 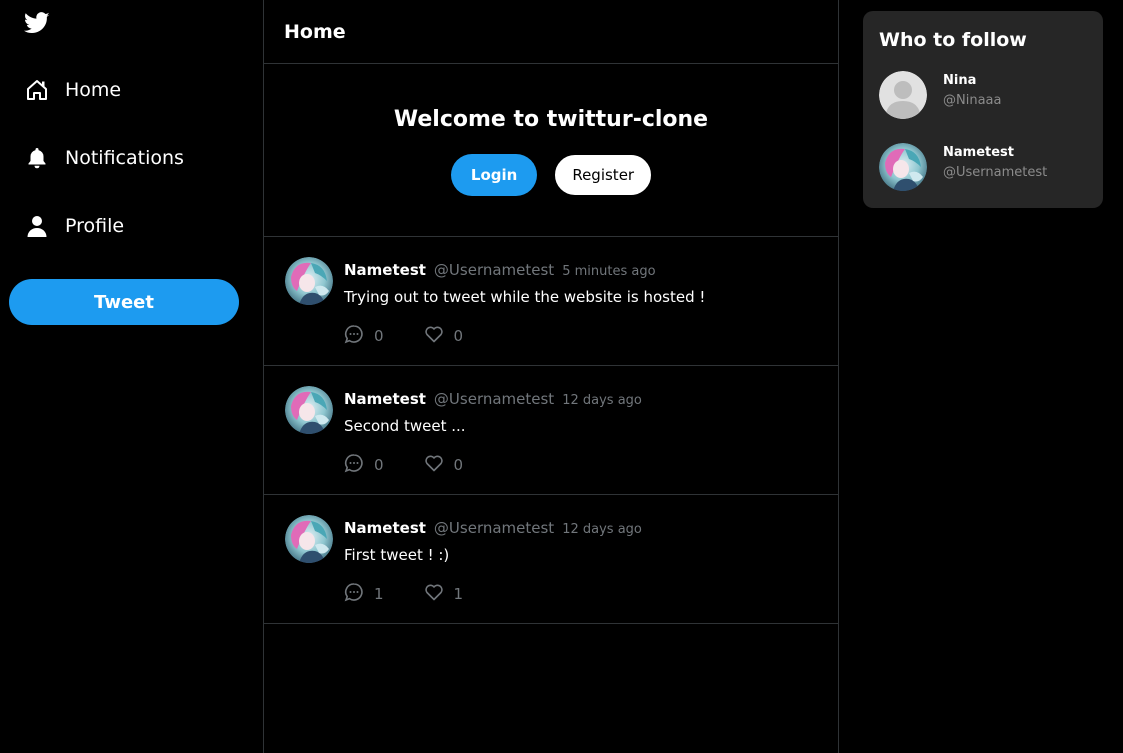 What do you see at coordinates (603, 175) in the screenshot?
I see `register-button: Register` at bounding box center [603, 175].